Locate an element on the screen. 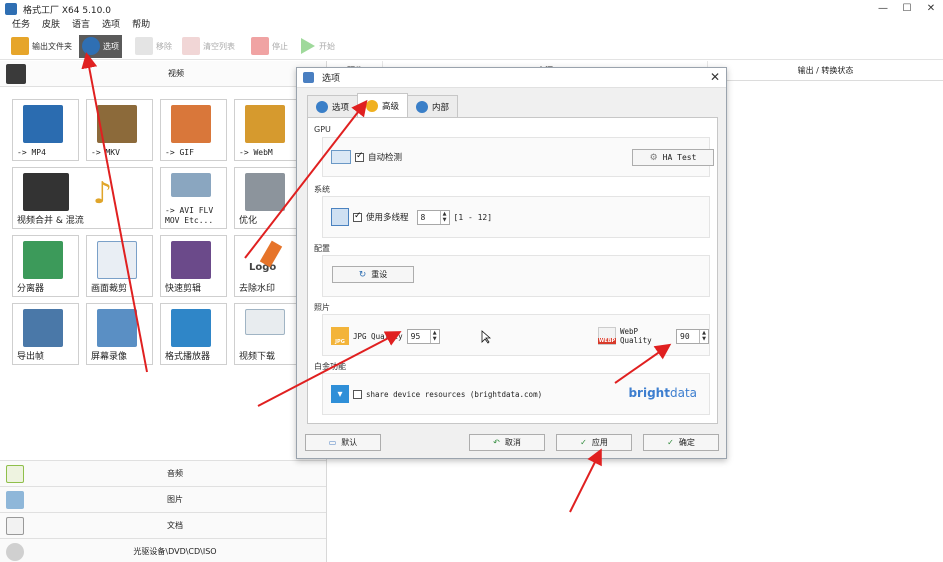 Image resolution: width=943 pixels, height=562 pixels. column-output-status: 输出 / 转换状态 is located at coordinates (825, 70).